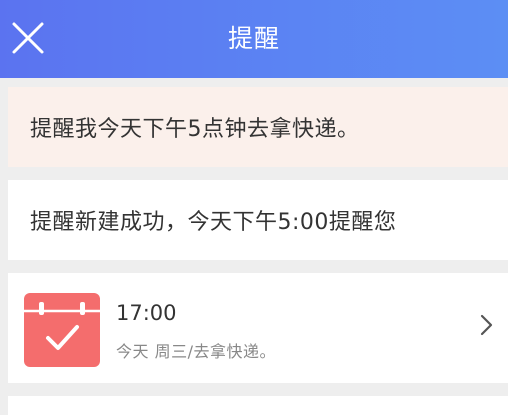  Describe the element at coordinates (146, 313) in the screenshot. I see `reminder-time: 17:00` at that location.